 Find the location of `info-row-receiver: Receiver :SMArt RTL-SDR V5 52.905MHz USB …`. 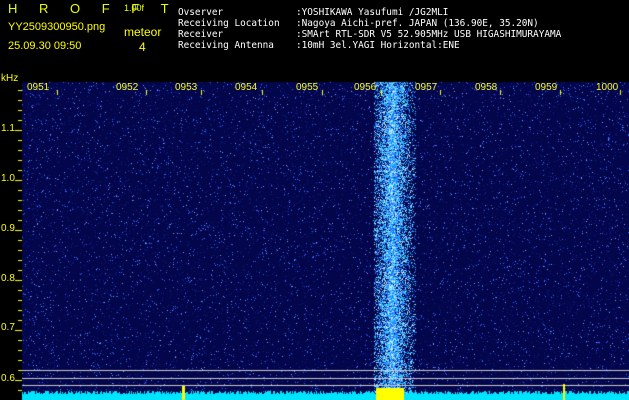

info-row-receiver: Receiver :SMArt RTL-SDR V5 52.905MHz USB … is located at coordinates (369, 34).